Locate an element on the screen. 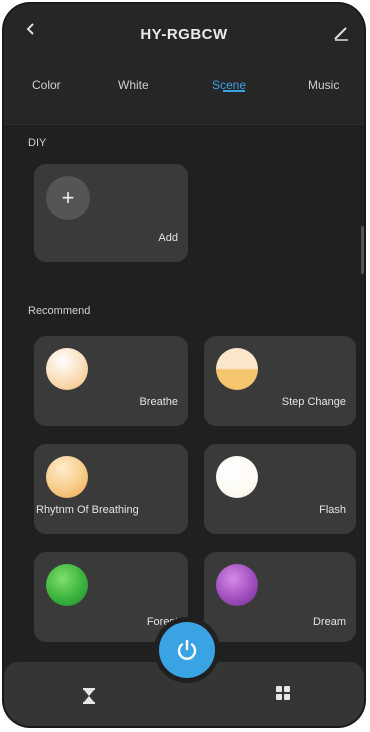 The width and height of the screenshot is (370, 732). recommend-section-label: Recommend is located at coordinates (59, 311).